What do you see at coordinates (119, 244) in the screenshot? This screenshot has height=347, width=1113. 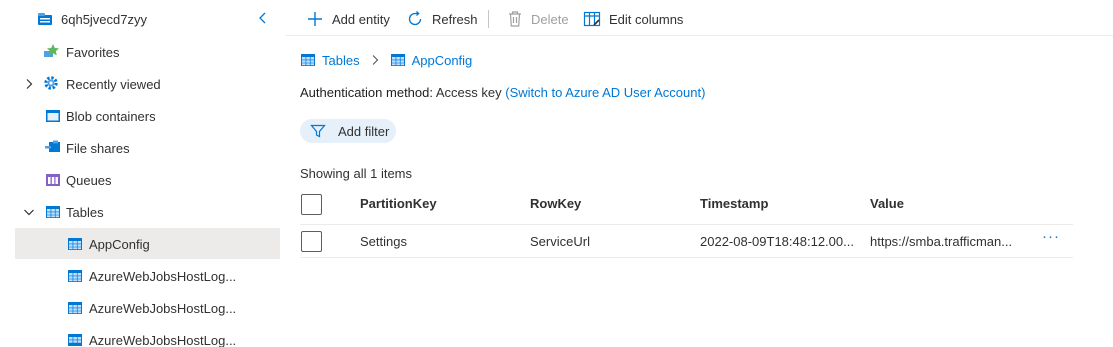 I see `sidebar-item-label: AppConfig` at bounding box center [119, 244].